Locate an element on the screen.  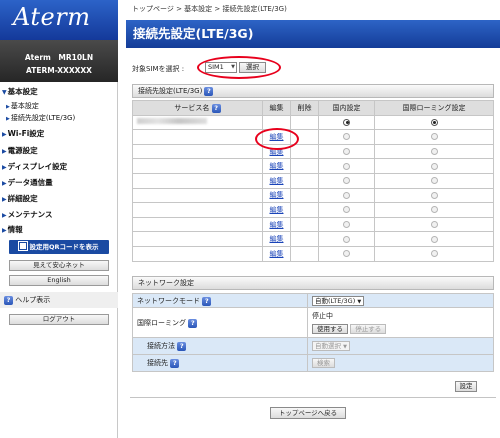
english-button: English is located at coordinates (59, 280).